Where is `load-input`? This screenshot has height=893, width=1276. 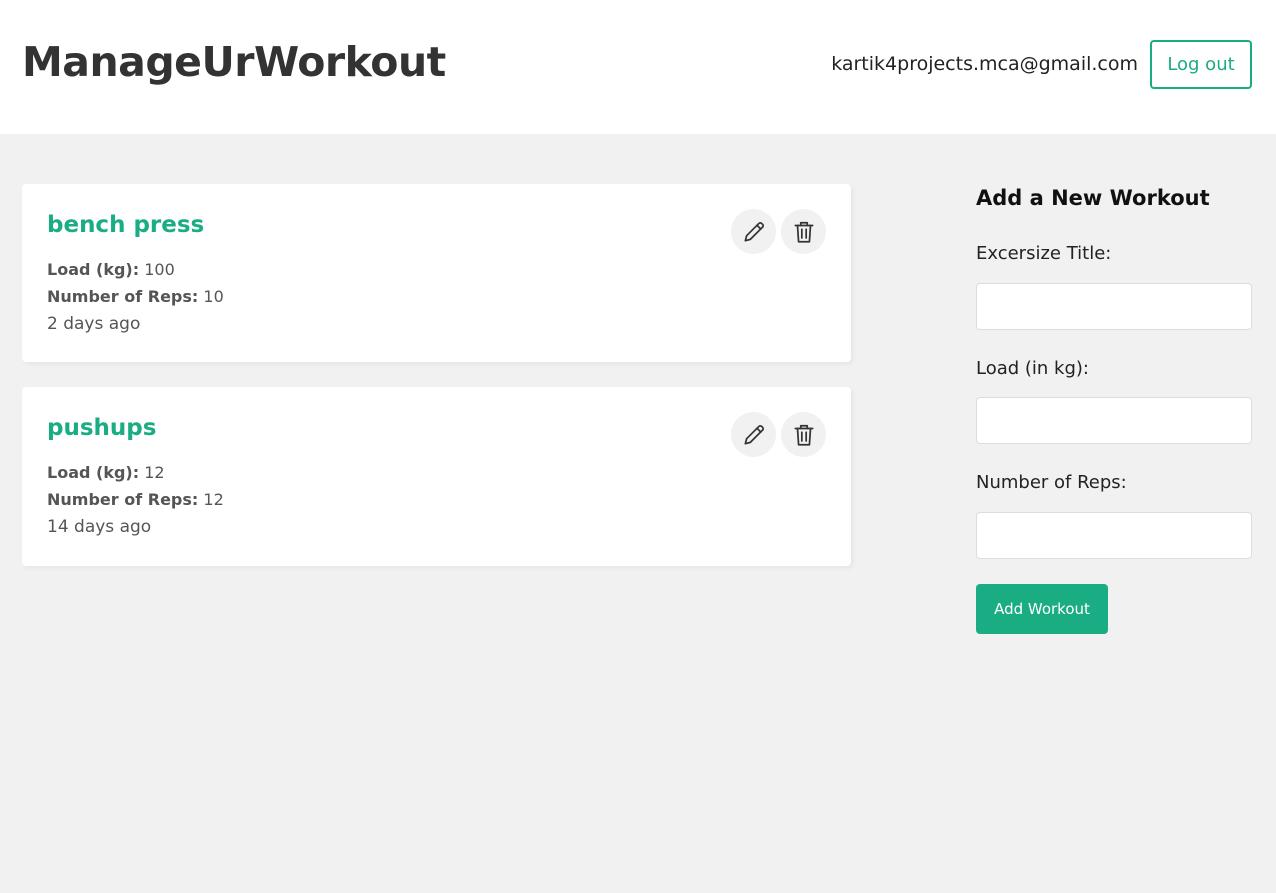 load-input is located at coordinates (1114, 420).